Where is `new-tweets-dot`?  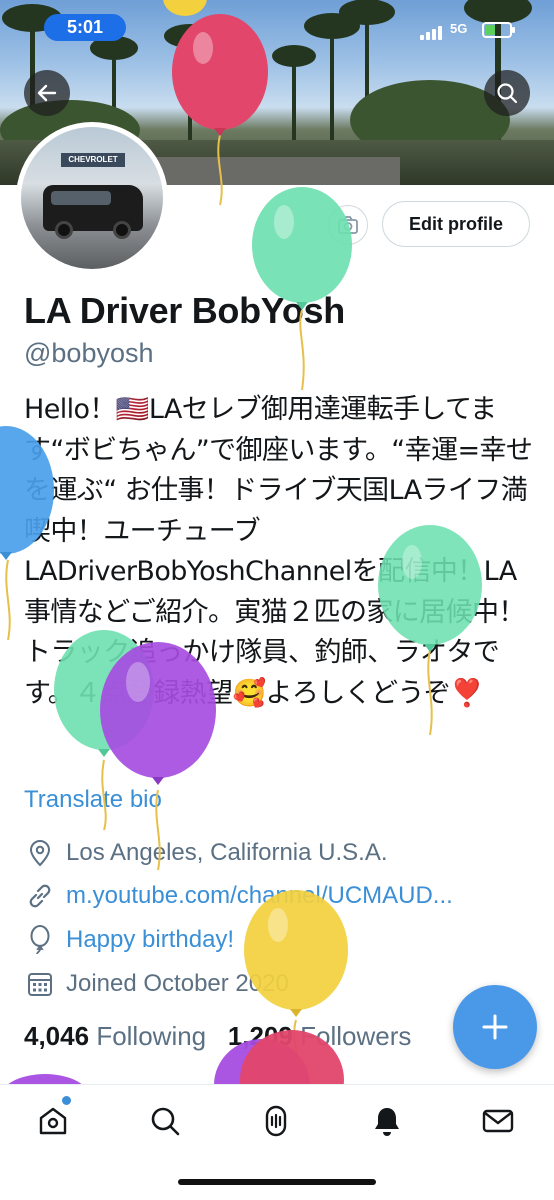 new-tweets-dot is located at coordinates (66, 1100).